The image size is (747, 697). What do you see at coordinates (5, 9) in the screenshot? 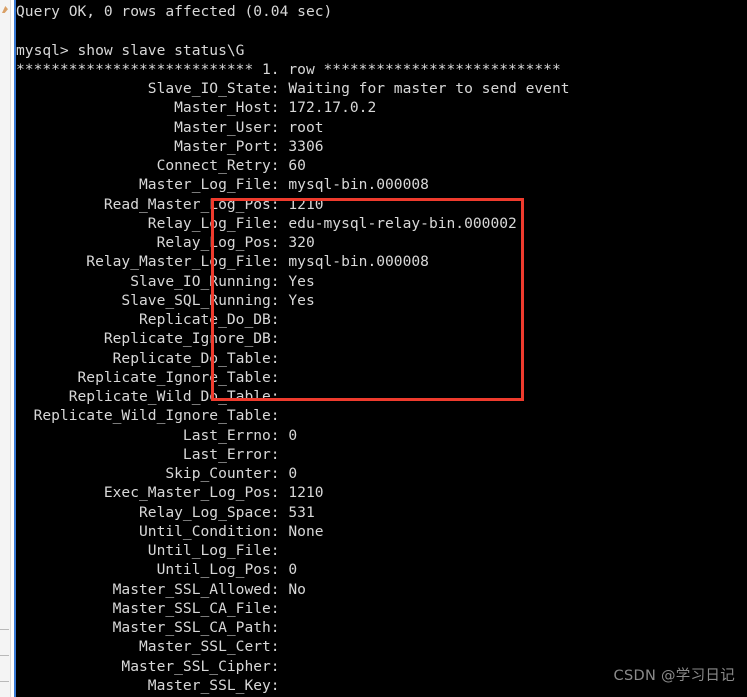
I see `bookmark-icon` at bounding box center [5, 9].